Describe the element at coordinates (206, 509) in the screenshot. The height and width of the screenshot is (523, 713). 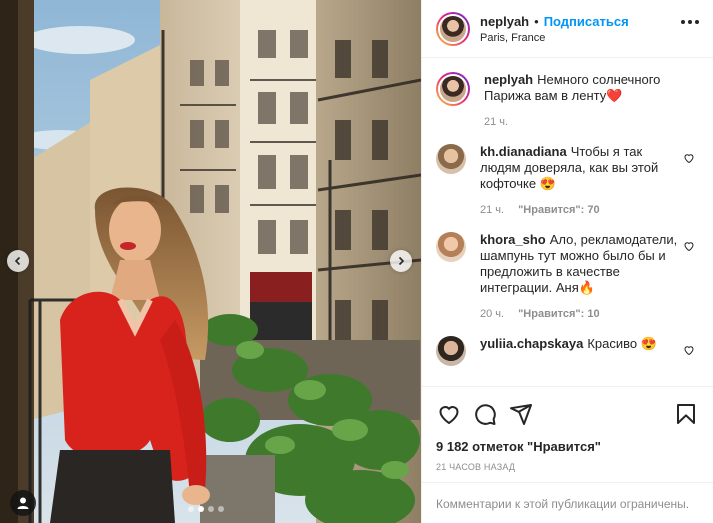
I see `carousel-indicator` at that location.